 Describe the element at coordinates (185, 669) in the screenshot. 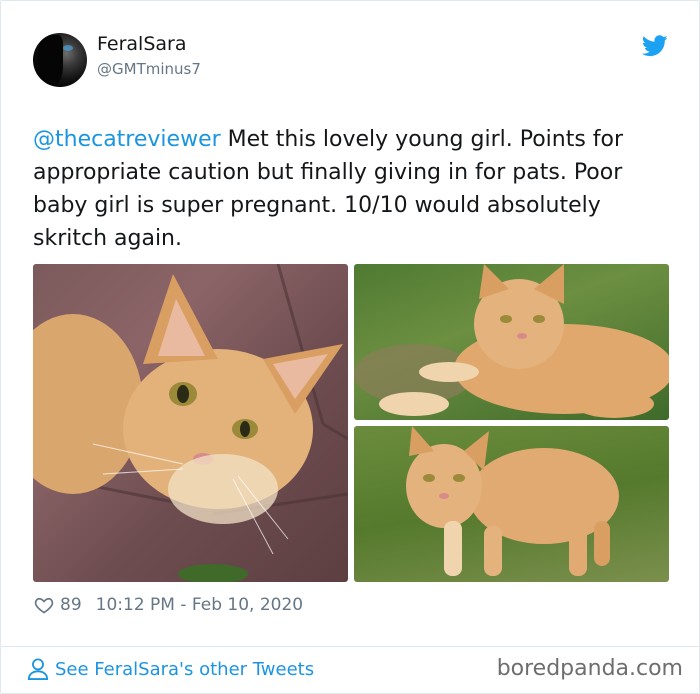

I see `see-other-tweets-label: See FeralSara's other Tweets` at that location.